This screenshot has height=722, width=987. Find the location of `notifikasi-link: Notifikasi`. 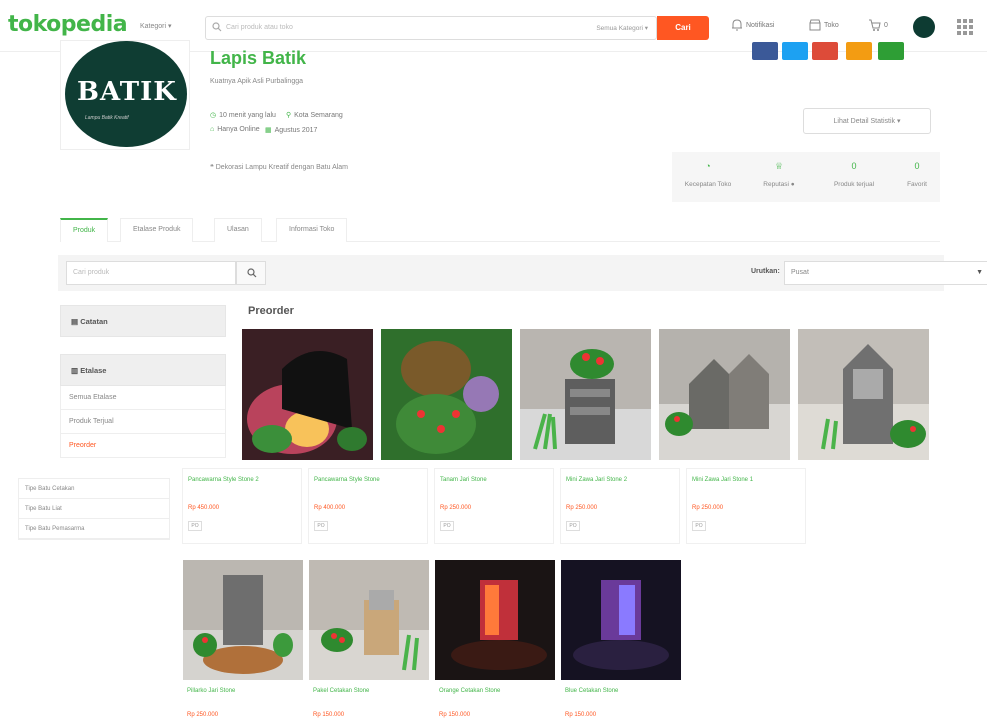

notifikasi-link: Notifikasi is located at coordinates (760, 25).